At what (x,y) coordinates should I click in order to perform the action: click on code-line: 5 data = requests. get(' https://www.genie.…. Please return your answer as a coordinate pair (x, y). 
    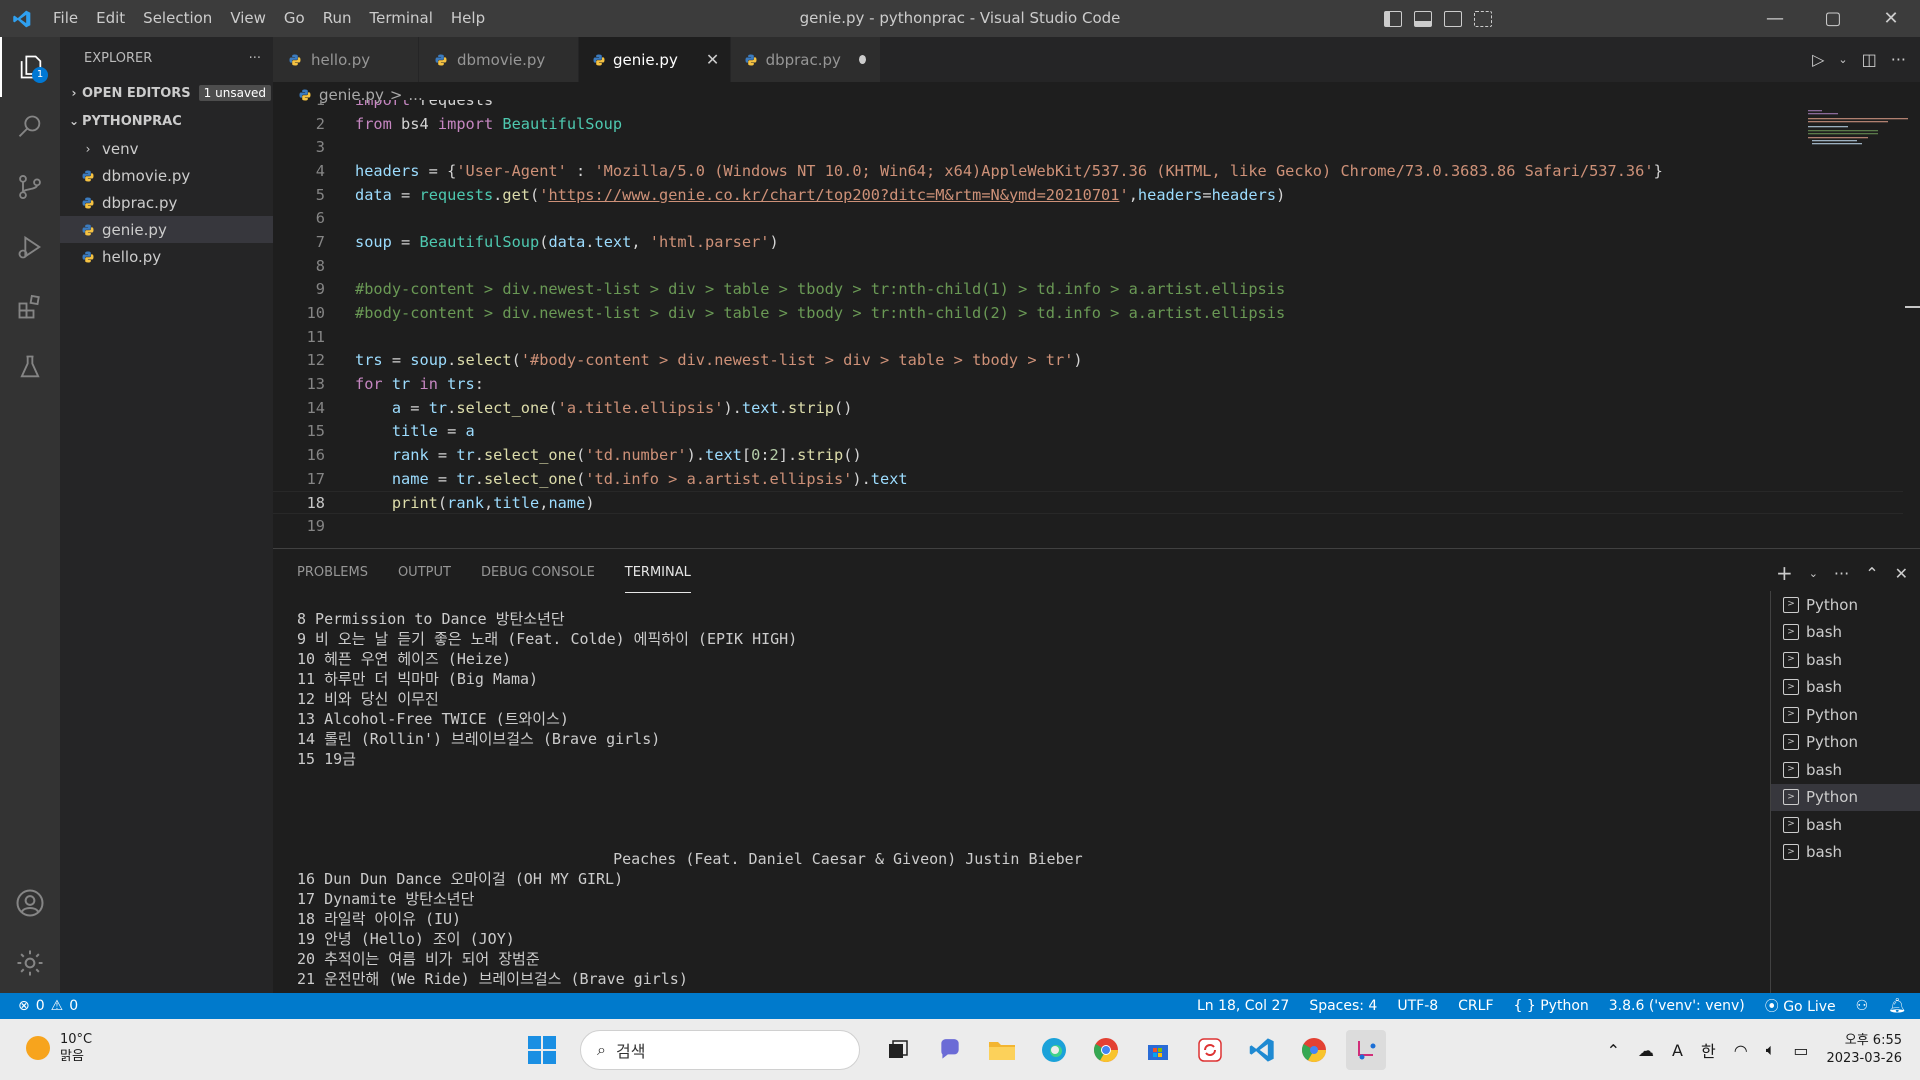
    Looking at the image, I should click on (800, 194).